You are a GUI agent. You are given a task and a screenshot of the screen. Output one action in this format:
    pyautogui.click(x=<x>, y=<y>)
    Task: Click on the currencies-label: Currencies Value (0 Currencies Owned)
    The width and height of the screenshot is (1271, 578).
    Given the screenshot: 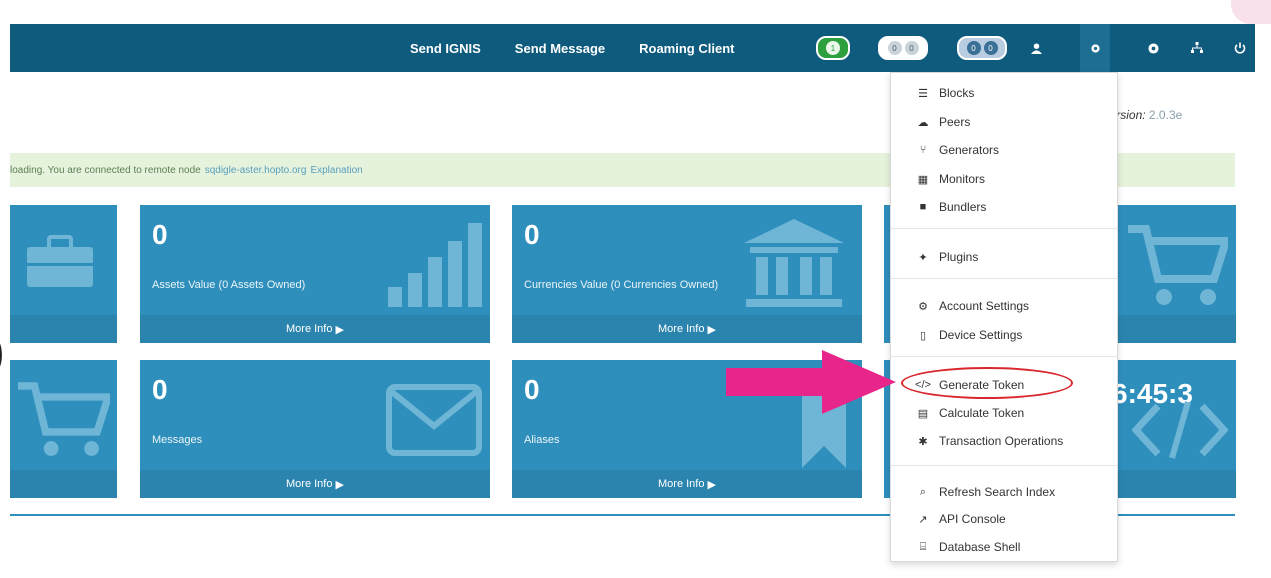 What is the action you would take?
    pyautogui.click(x=621, y=285)
    